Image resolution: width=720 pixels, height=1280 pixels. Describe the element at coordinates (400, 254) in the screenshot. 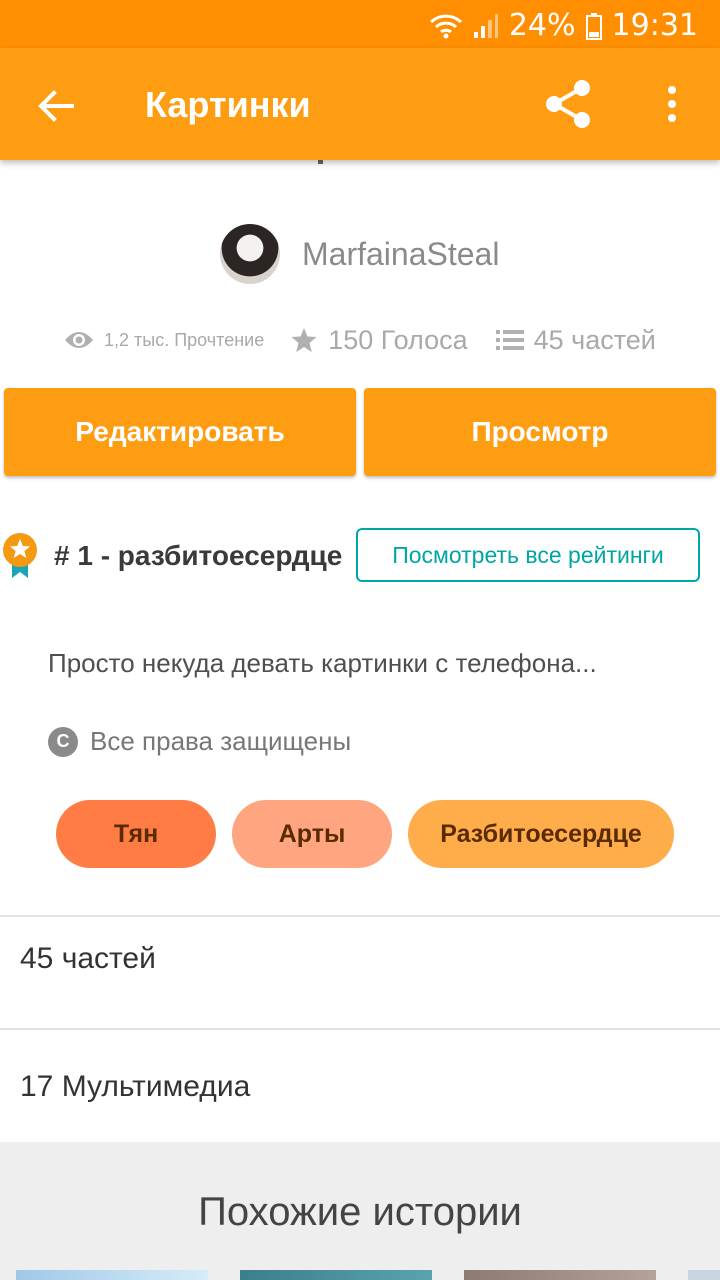

I see `author-name: MarfainaSteal` at that location.